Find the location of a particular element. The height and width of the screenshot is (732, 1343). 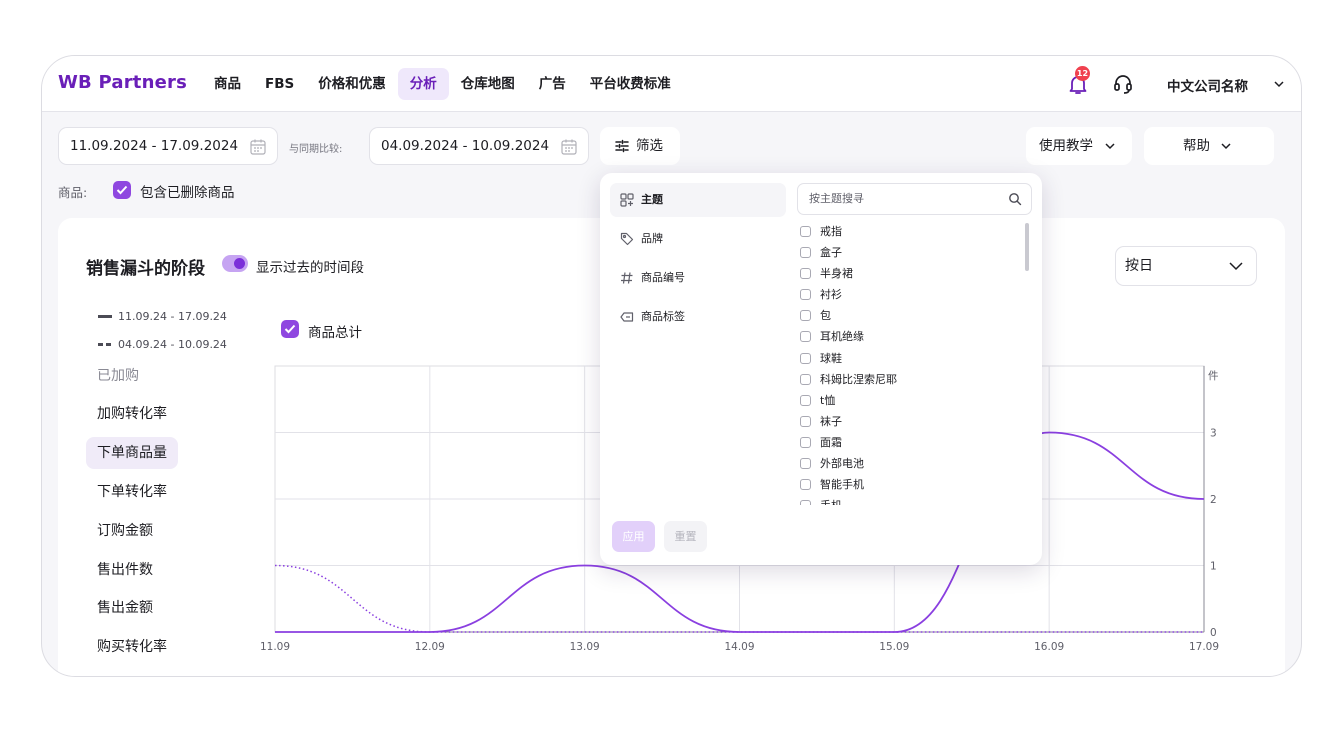

x-tick-label: 12.09 is located at coordinates (430, 647).